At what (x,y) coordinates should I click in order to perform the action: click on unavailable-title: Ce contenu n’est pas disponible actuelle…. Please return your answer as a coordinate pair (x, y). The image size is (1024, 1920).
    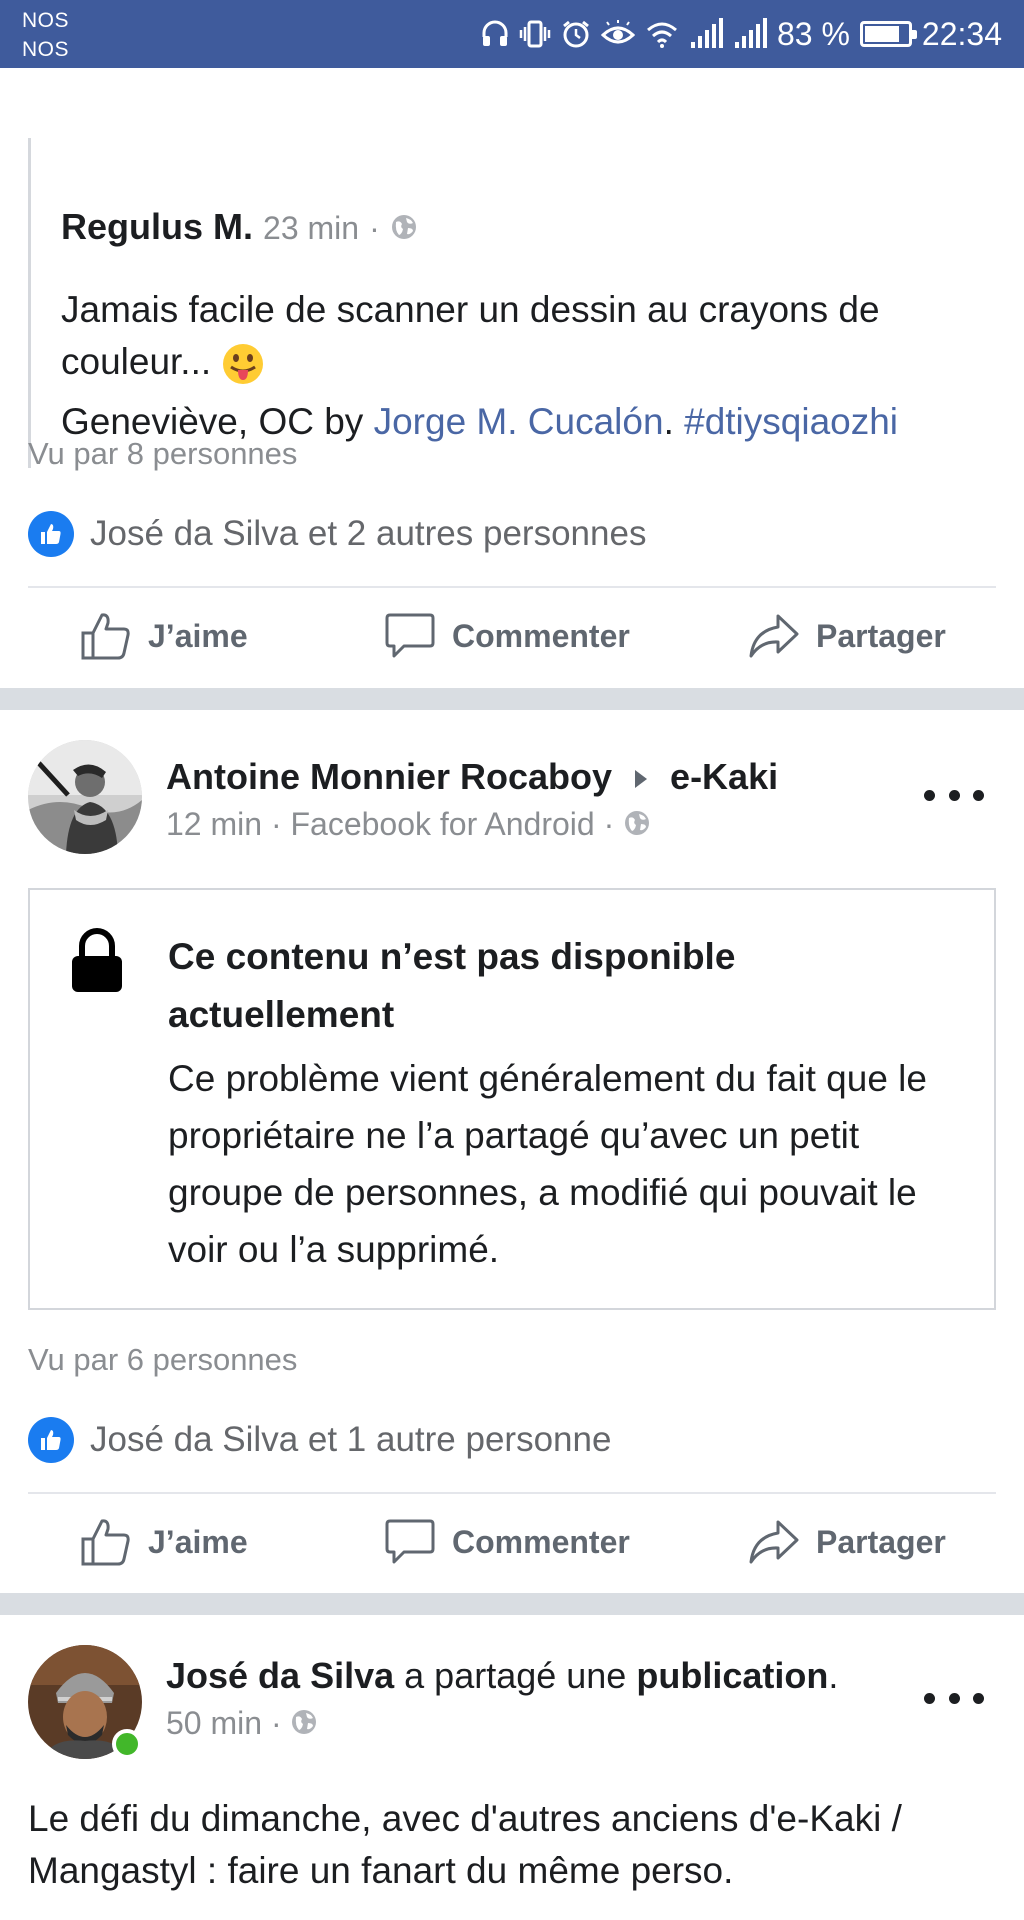
    Looking at the image, I should click on (452, 985).